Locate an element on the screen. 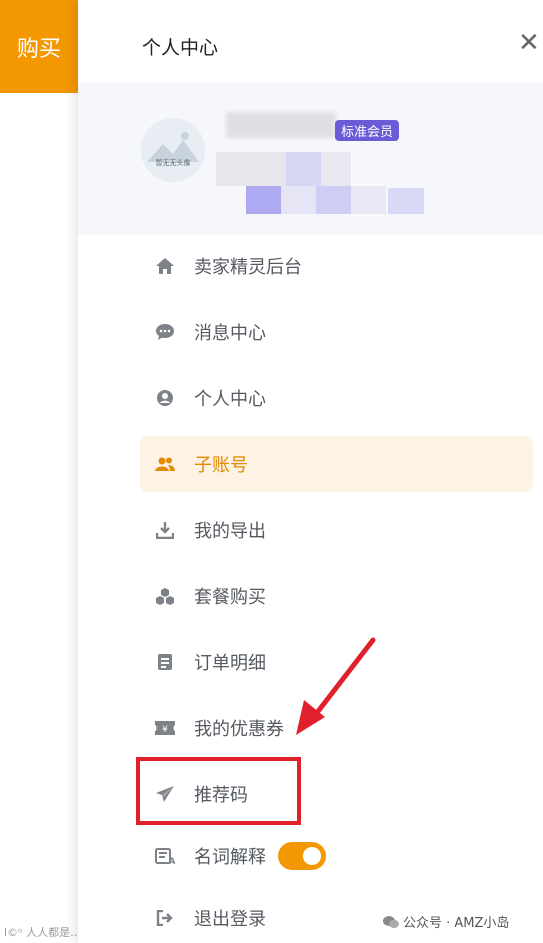  image-placeholder-icon is located at coordinates (173, 150).